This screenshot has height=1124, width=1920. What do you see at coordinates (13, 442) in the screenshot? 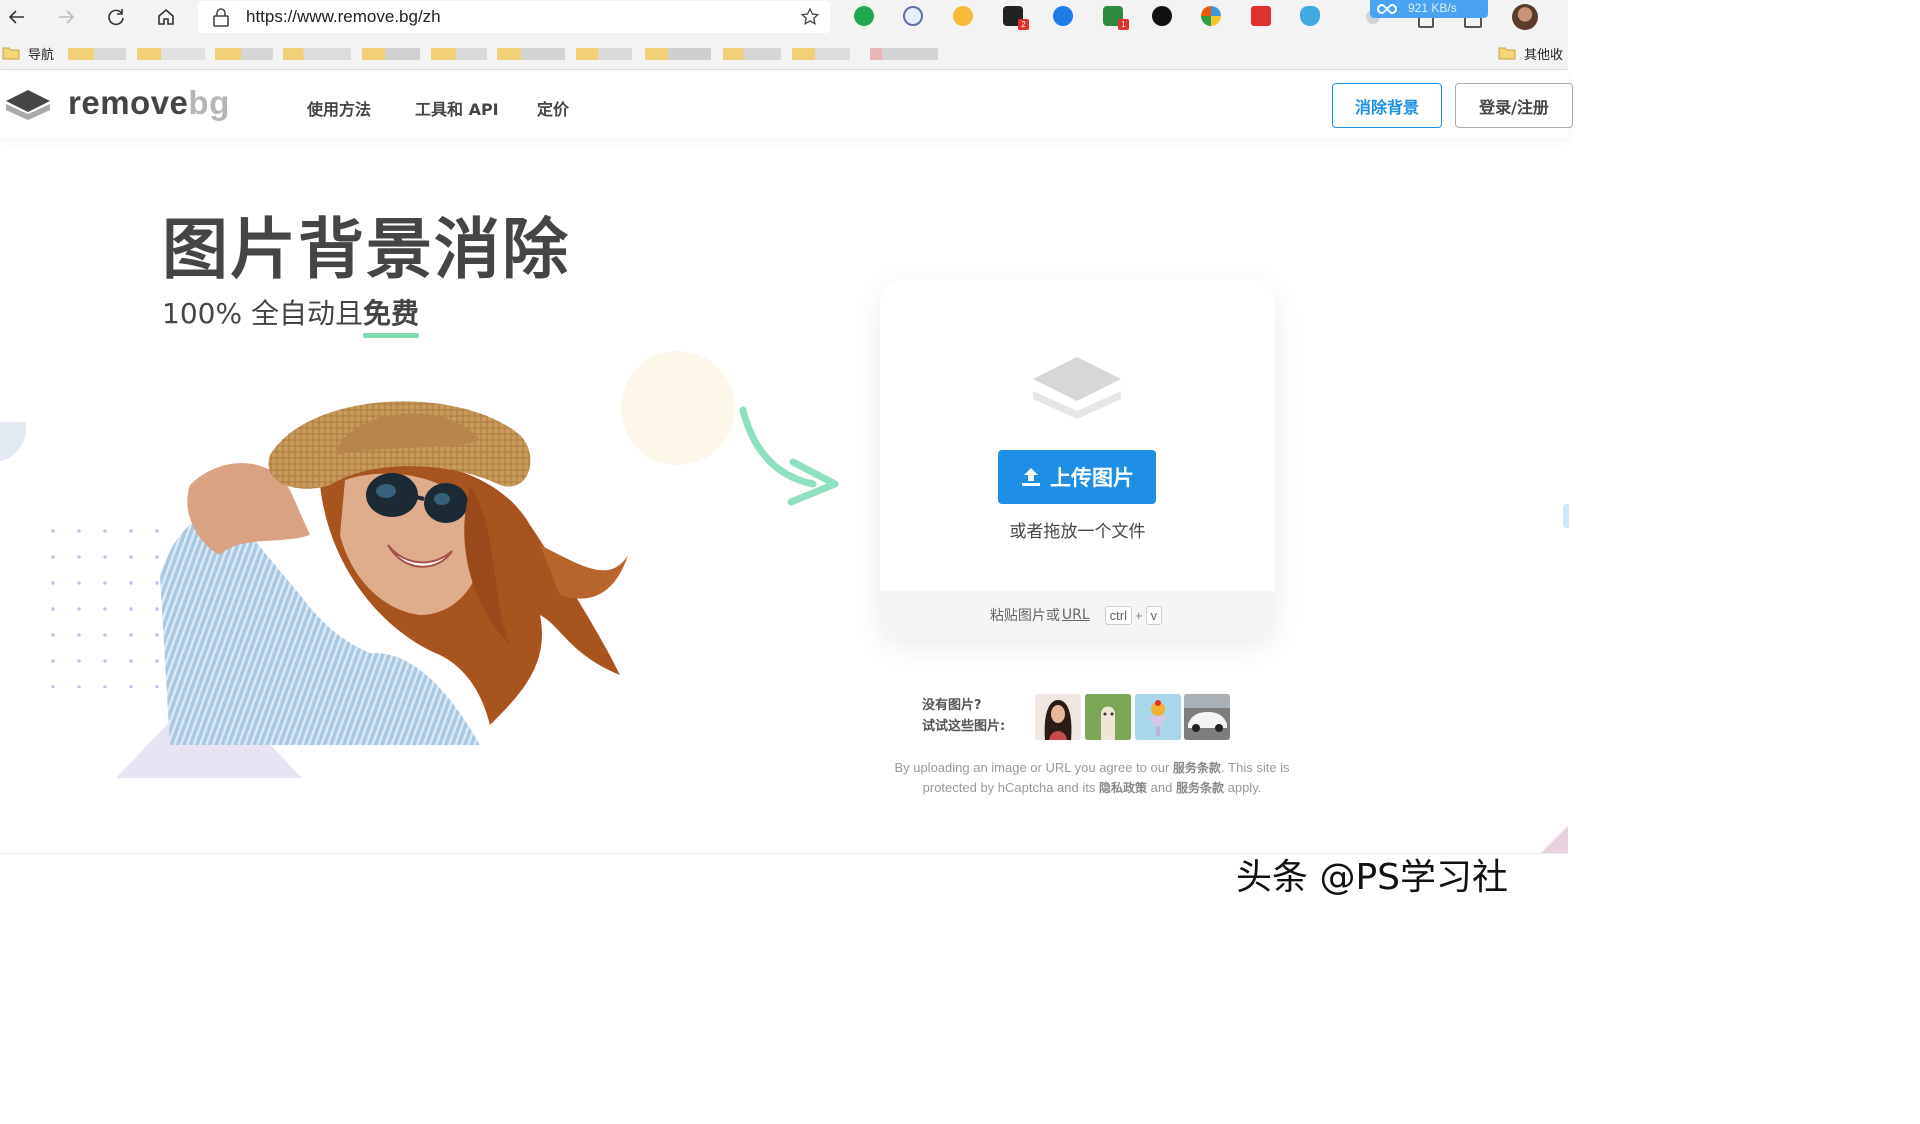
I see `decorative-half-circle` at bounding box center [13, 442].